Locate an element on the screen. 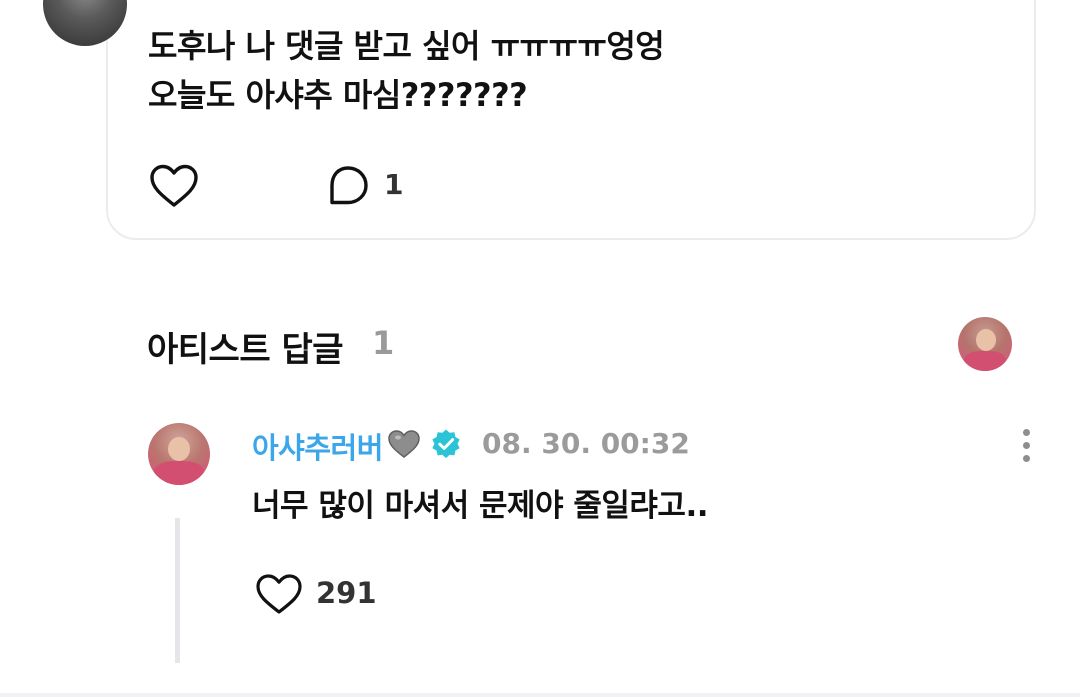  reply-like-button is located at coordinates (279, 594).